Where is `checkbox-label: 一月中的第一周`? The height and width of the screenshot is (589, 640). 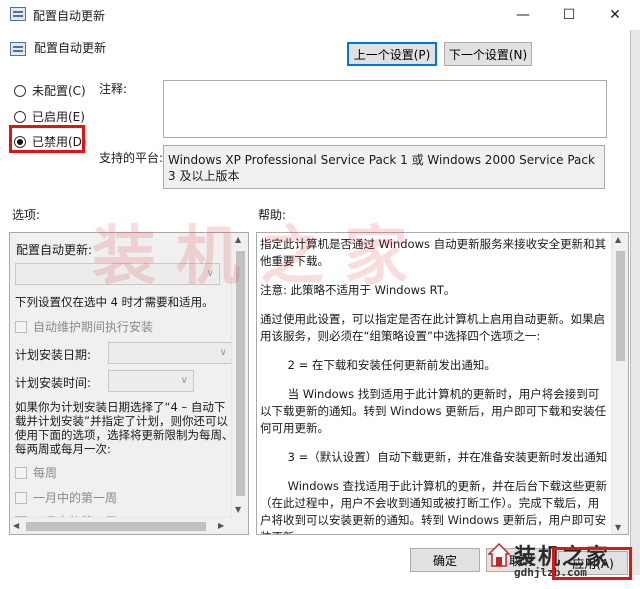
checkbox-label: 一月中的第一周 is located at coordinates (75, 498).